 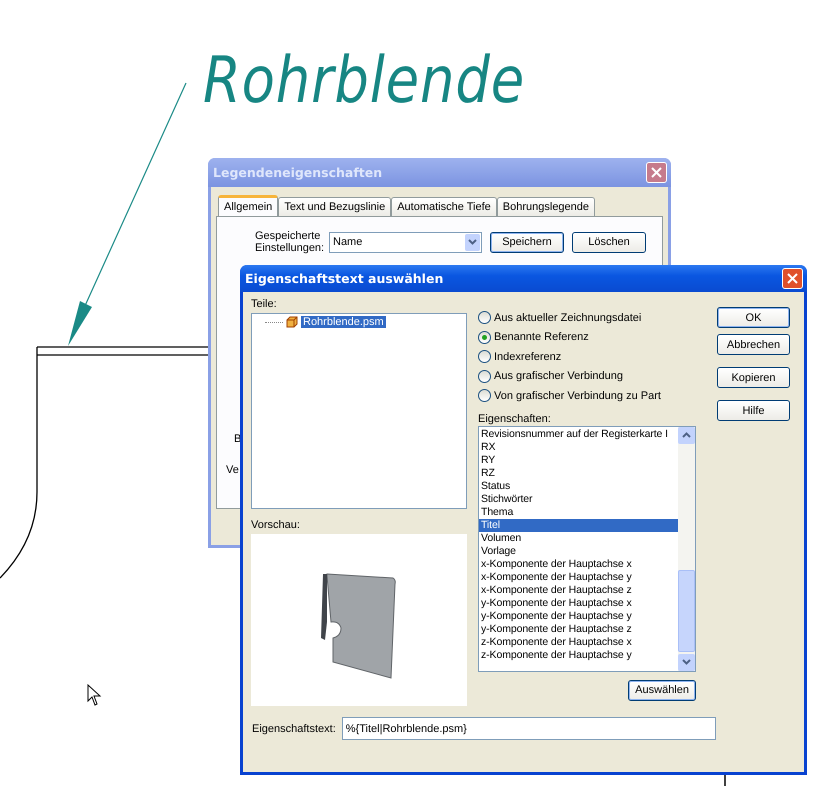 I want to click on list-item: RZ, so click(x=578, y=473).